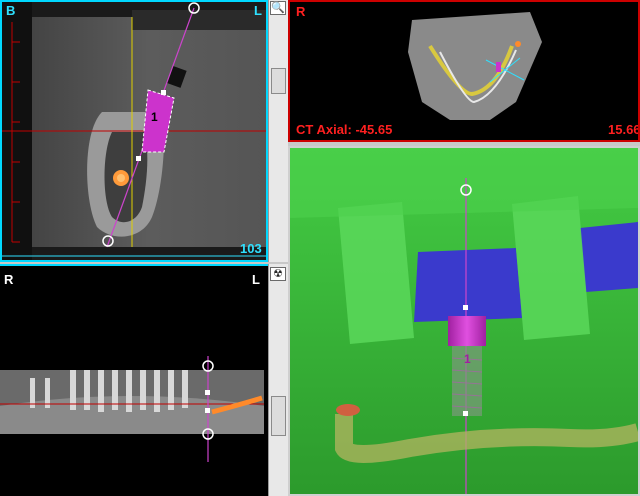  What do you see at coordinates (154, 117) in the screenshot?
I see `implant-number-label: 1` at bounding box center [154, 117].